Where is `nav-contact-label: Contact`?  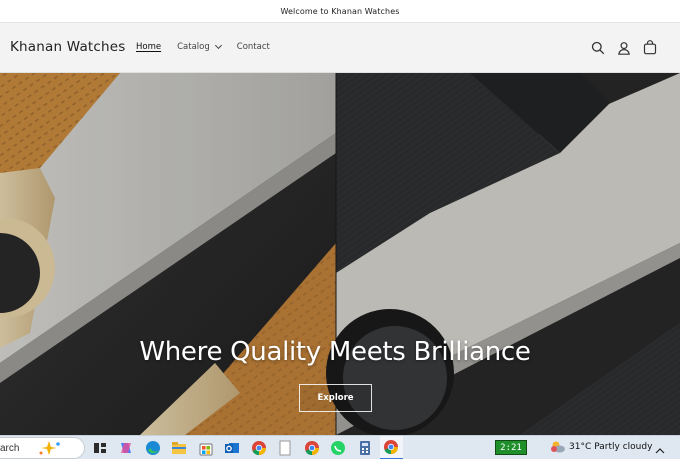 nav-contact-label: Contact is located at coordinates (253, 47).